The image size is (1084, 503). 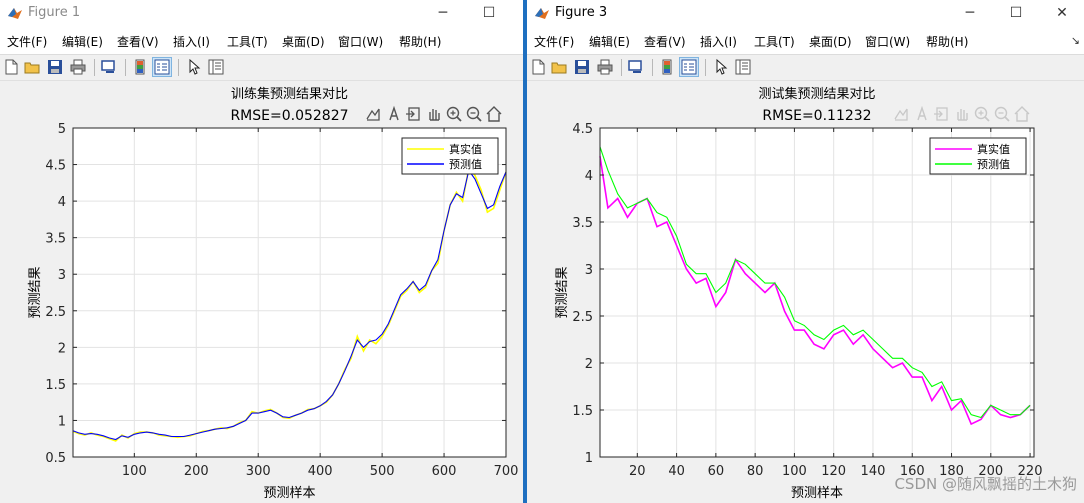 What do you see at coordinates (289, 493) in the screenshot?
I see `x-axis-label: 预测样本` at bounding box center [289, 493].